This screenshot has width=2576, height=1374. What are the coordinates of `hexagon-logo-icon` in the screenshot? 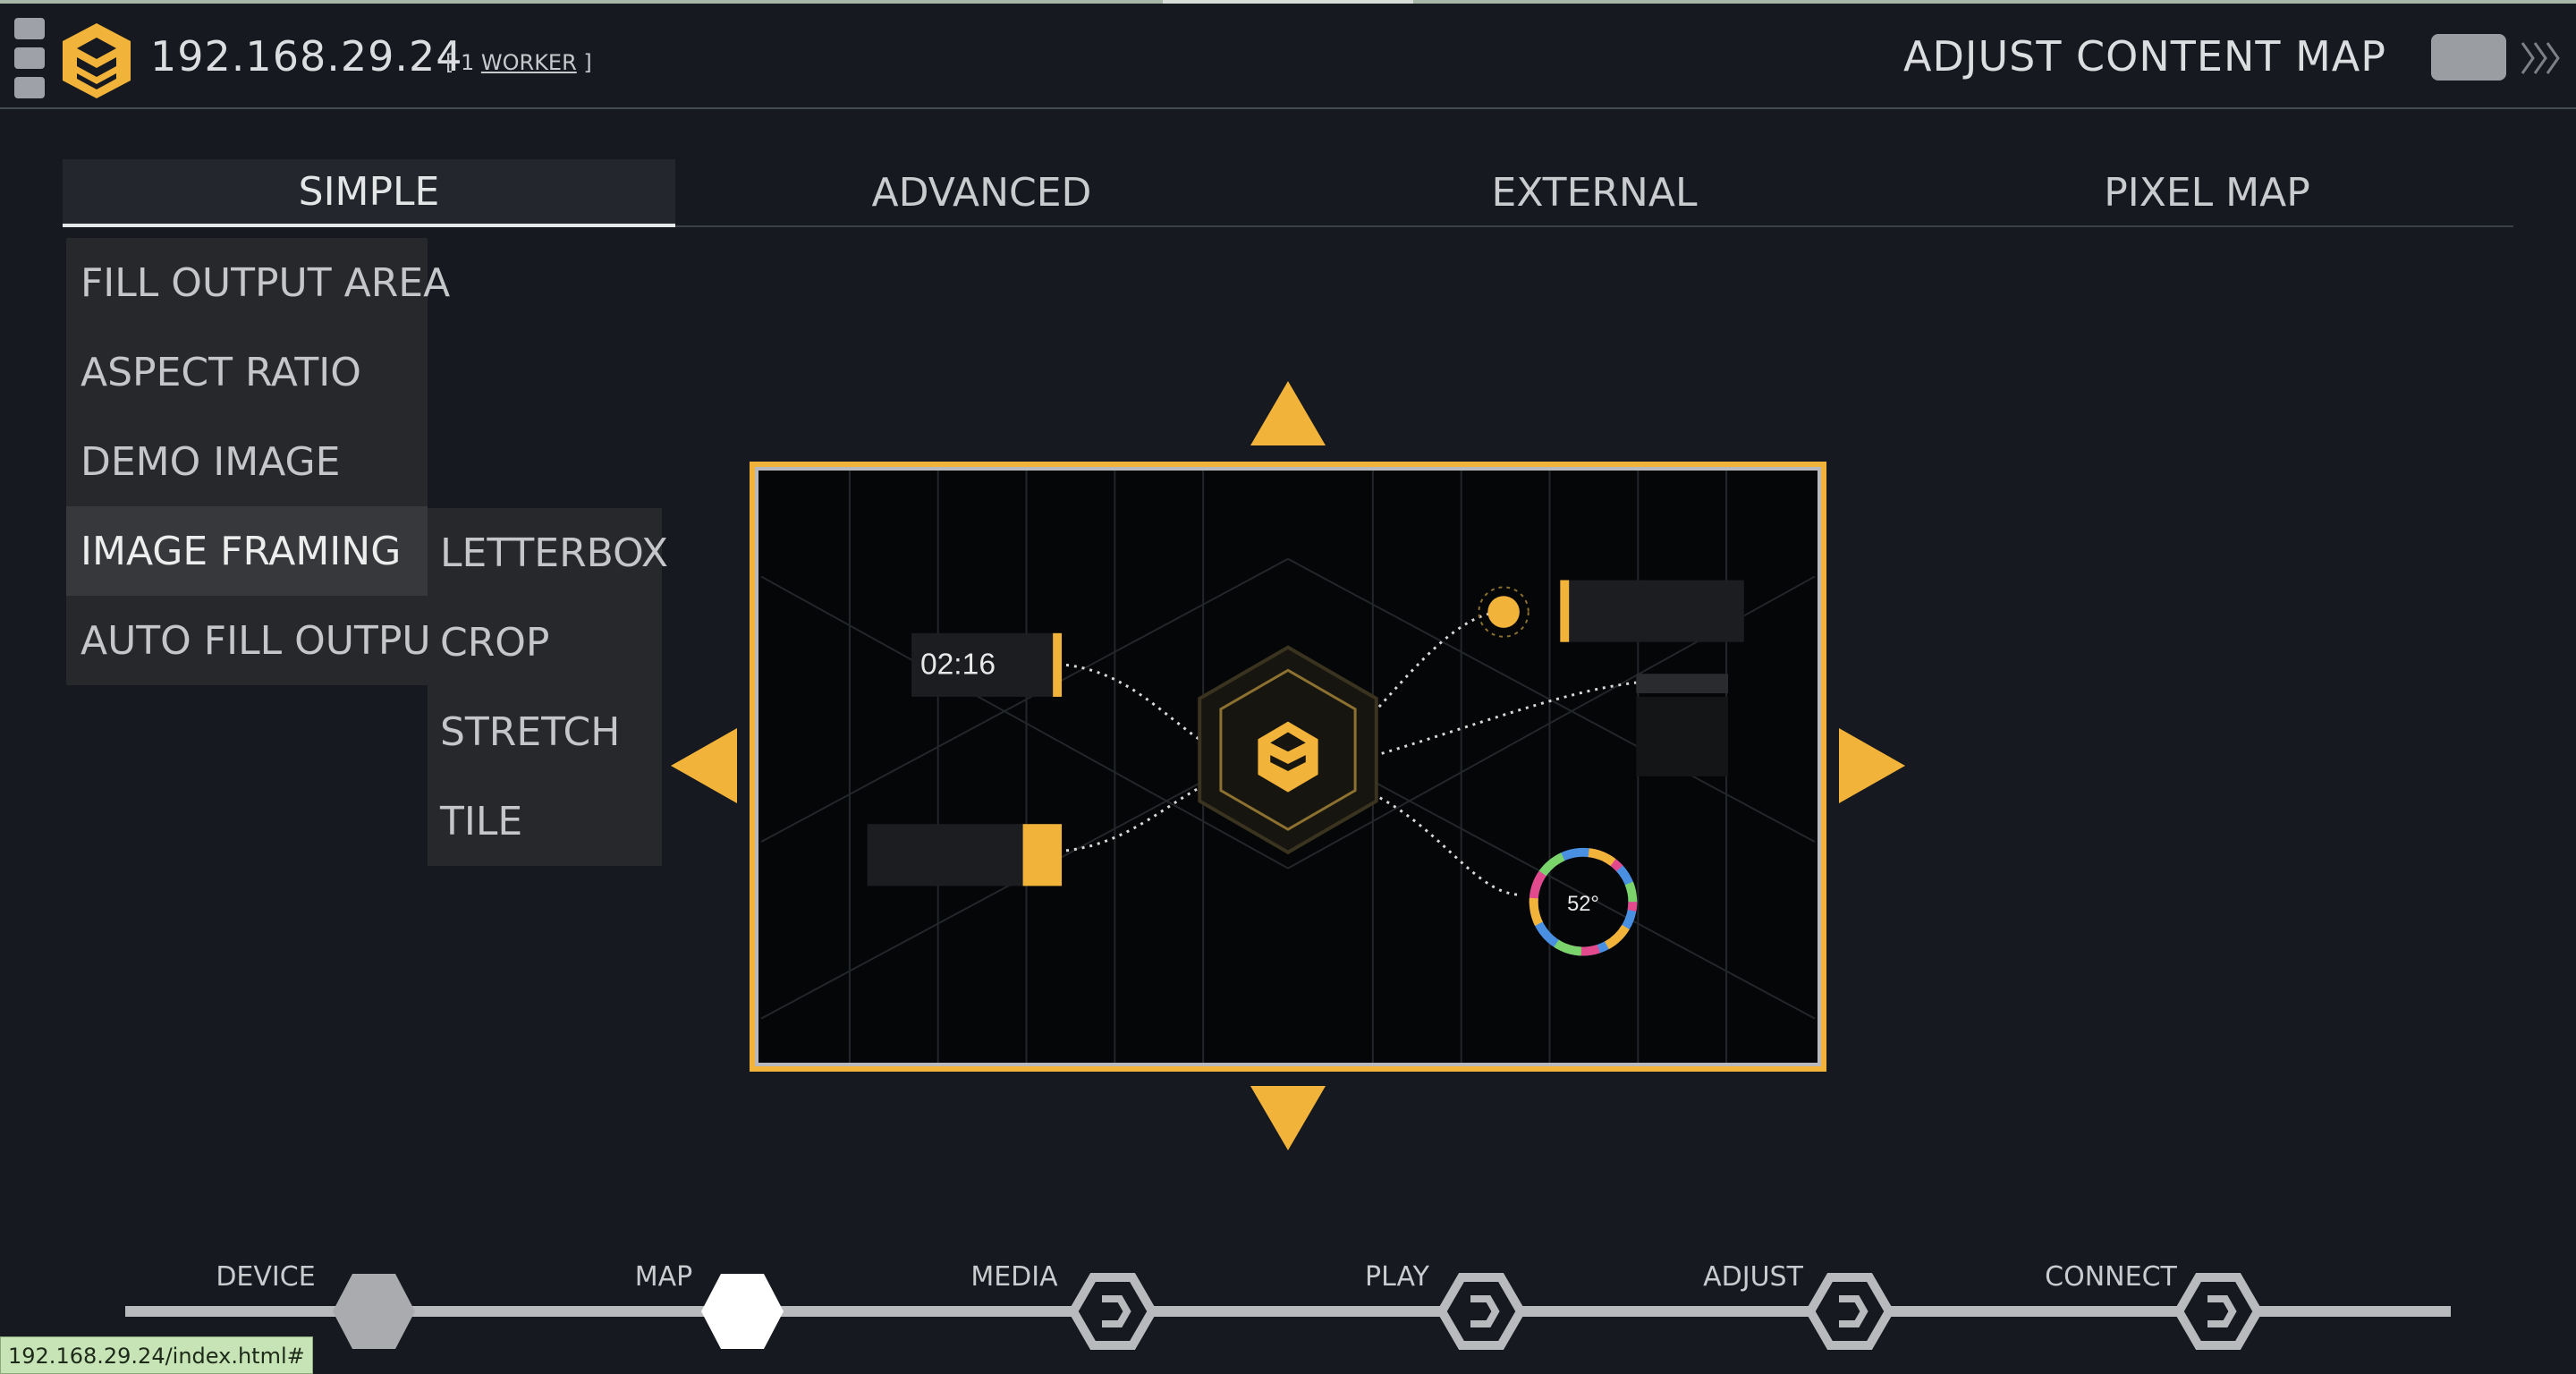 It's located at (97, 60).